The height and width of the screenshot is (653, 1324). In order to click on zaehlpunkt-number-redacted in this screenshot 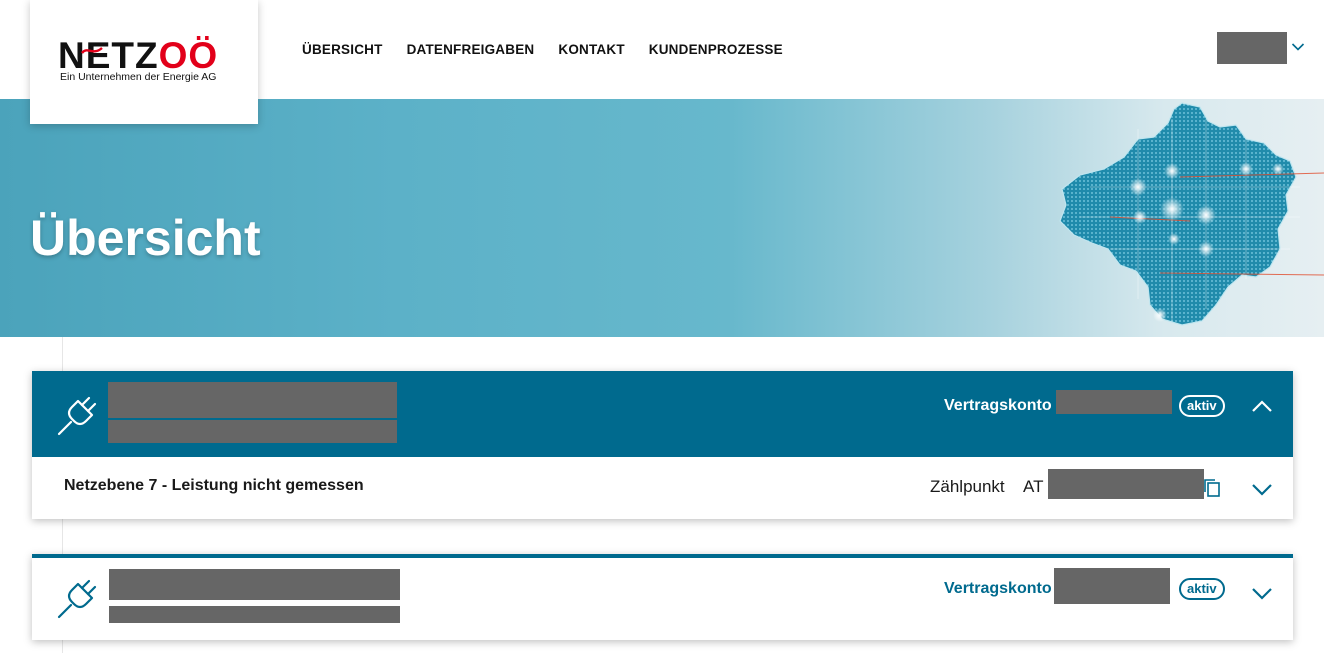, I will do `click(1126, 484)`.